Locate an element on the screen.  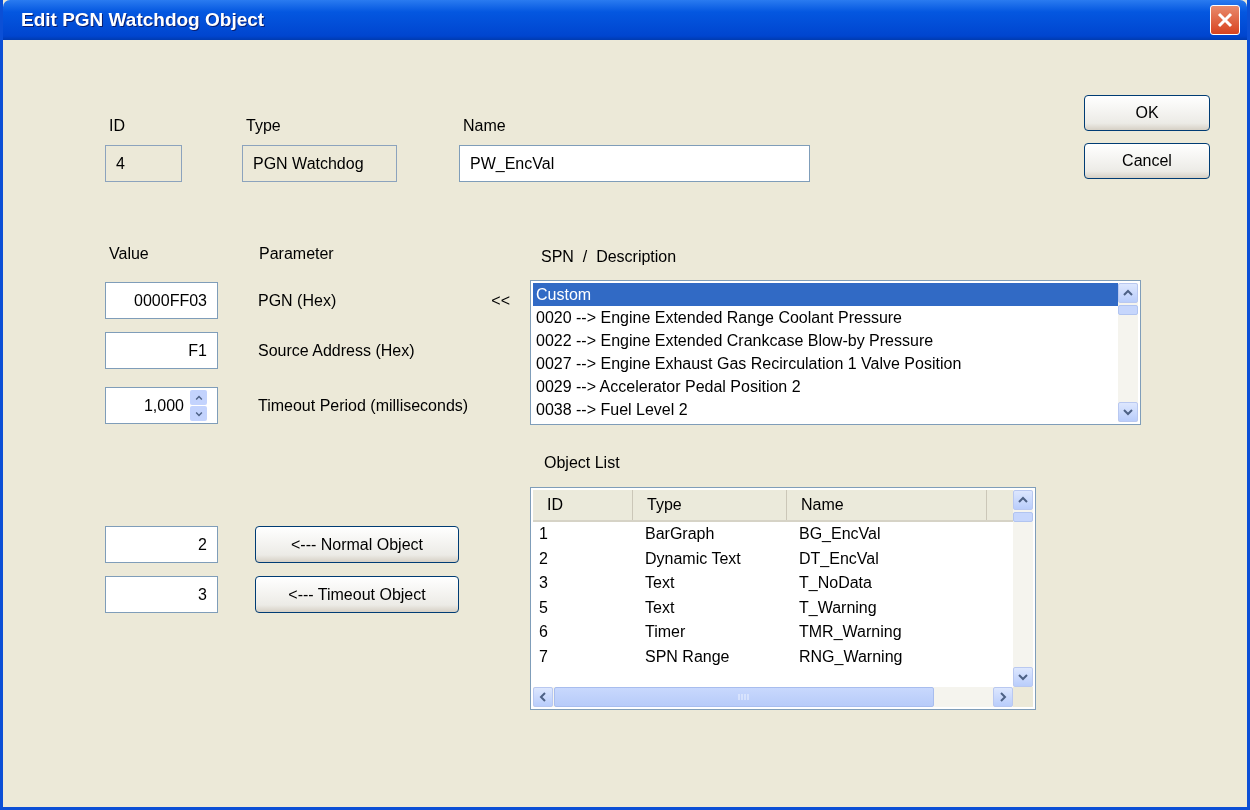
table-cell-text: 2 is located at coordinates (543, 558).